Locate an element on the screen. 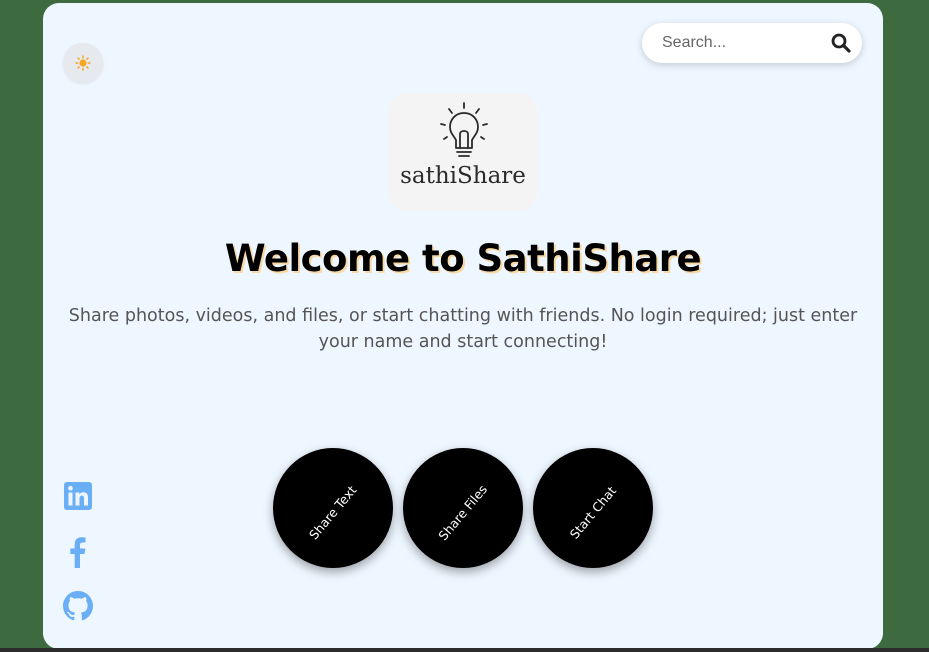 This screenshot has width=929, height=652. lightbulb-icon is located at coordinates (464, 129).